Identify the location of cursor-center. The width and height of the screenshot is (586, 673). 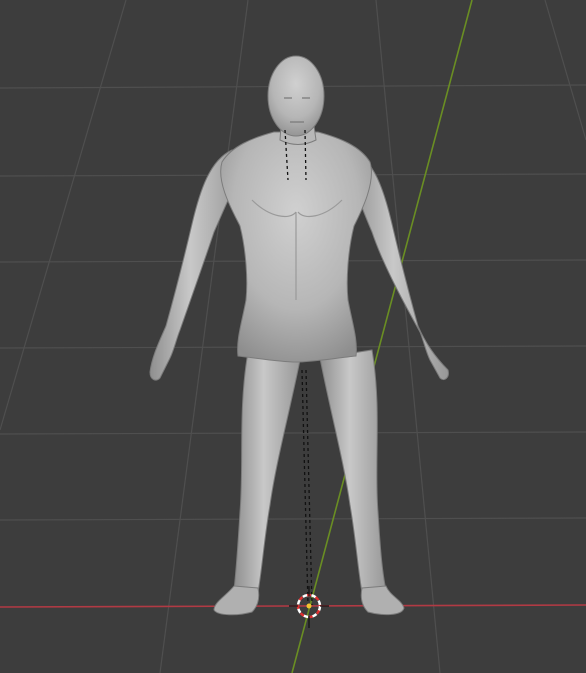
(309, 606).